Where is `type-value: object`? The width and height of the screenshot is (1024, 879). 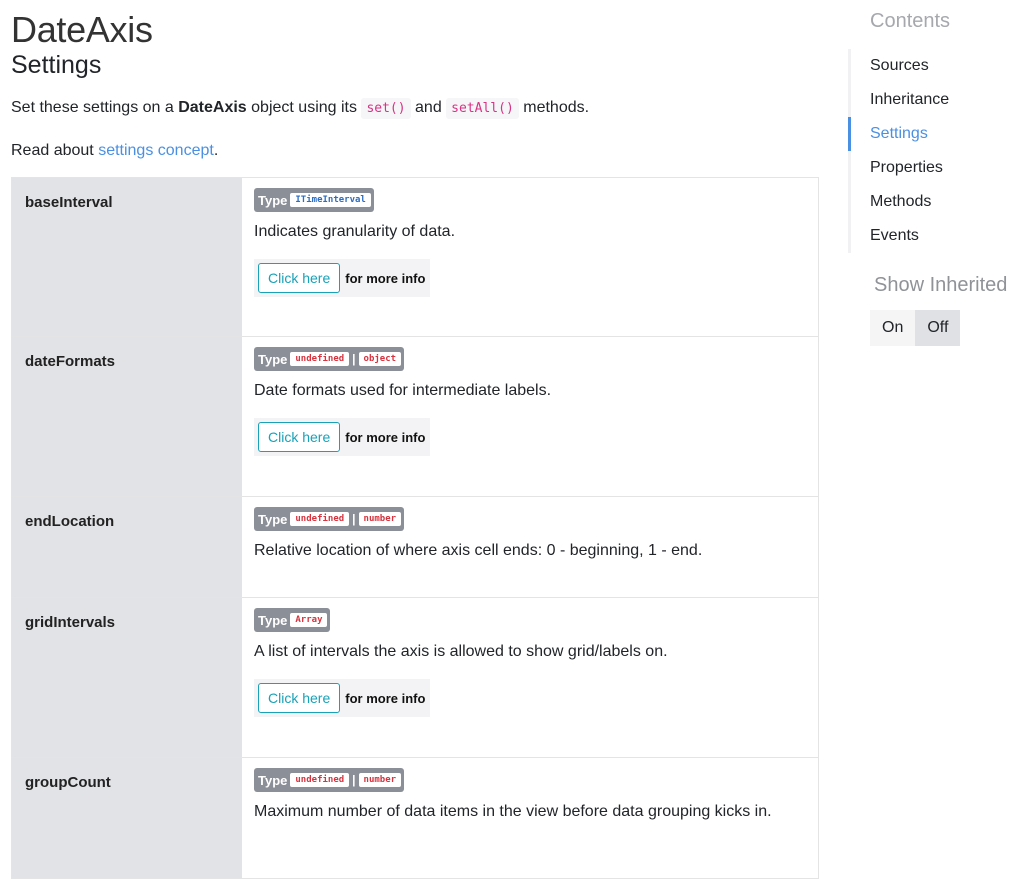 type-value: object is located at coordinates (380, 359).